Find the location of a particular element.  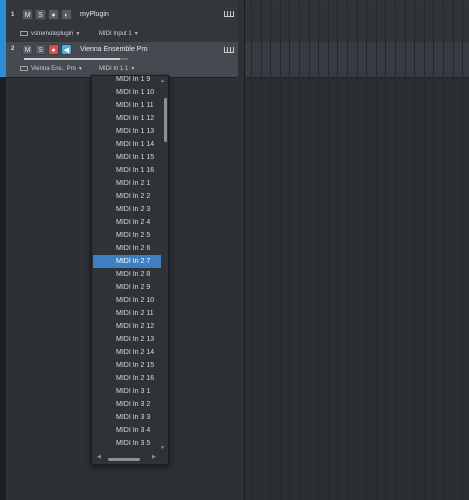

menu-item: MIDI In 1 9 is located at coordinates (127, 81).